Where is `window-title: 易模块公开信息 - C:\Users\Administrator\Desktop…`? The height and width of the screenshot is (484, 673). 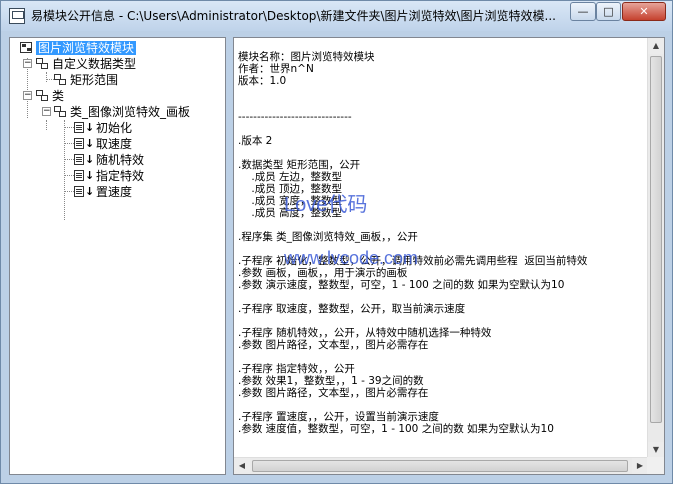
window-title: 易模块公开信息 - C:\Users\Administrator\Desktop… is located at coordinates (293, 16).